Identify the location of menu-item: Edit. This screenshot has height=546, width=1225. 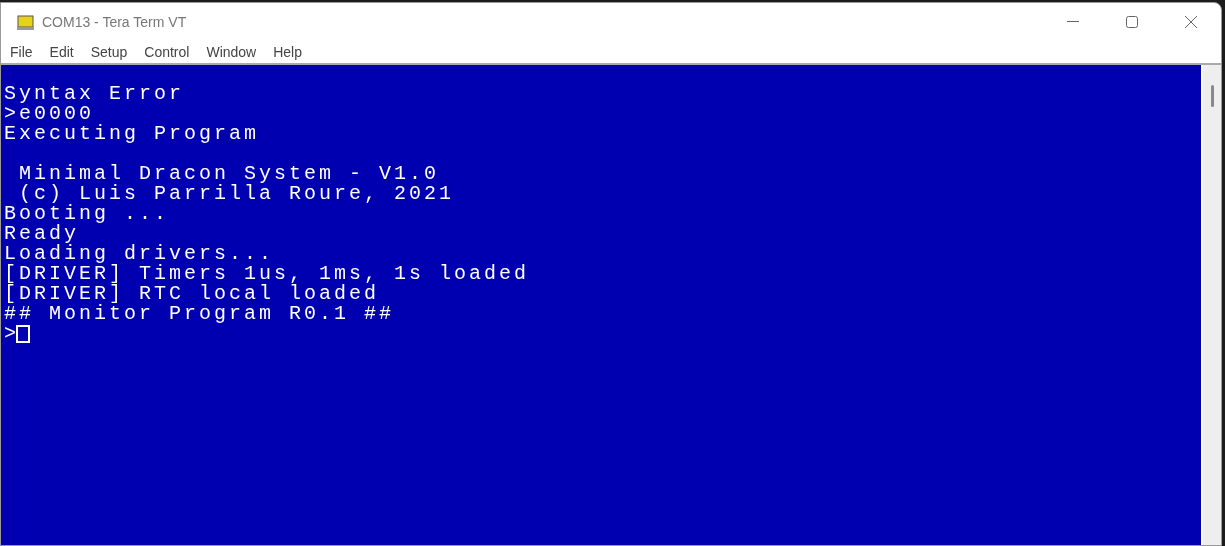
(61, 52).